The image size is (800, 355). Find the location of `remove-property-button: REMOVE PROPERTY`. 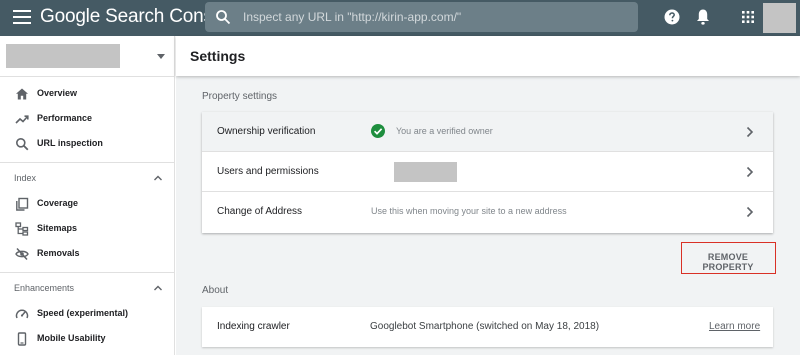

remove-property-button: REMOVE PROPERTY is located at coordinates (728, 258).